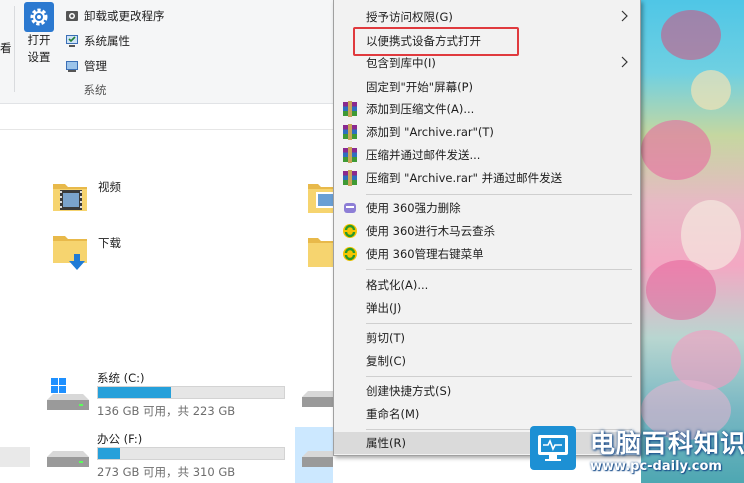 The height and width of the screenshot is (483, 744). What do you see at coordinates (667, 443) in the screenshot?
I see `watermark-title: 电脑百科知识` at bounding box center [667, 443].